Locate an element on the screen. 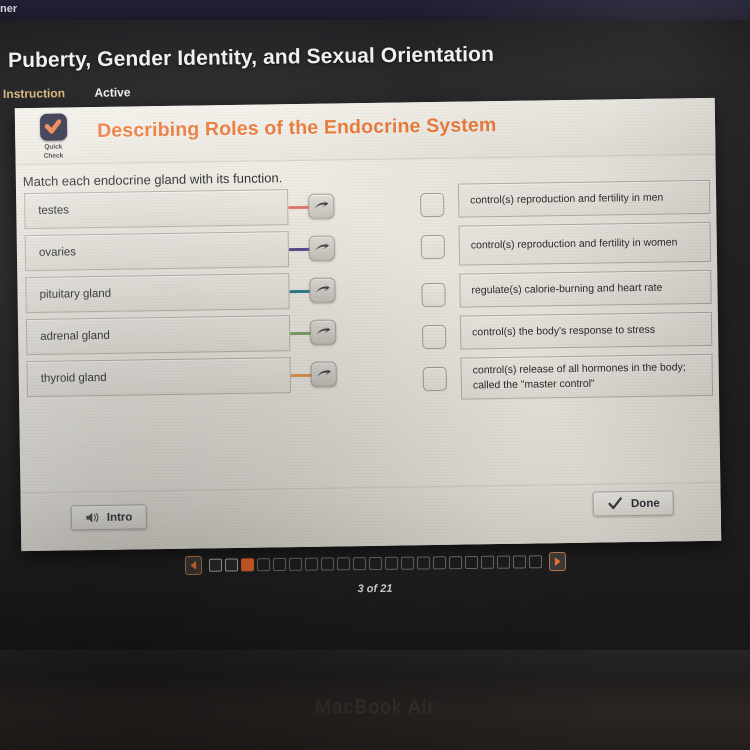  gland-box: ovaries is located at coordinates (157, 251).